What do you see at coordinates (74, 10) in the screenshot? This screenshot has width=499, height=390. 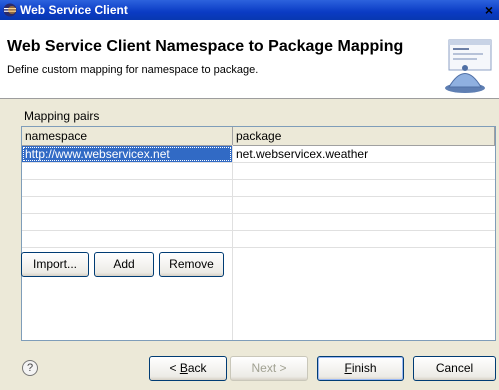 I see `window-title: Web Service Client` at bounding box center [74, 10].